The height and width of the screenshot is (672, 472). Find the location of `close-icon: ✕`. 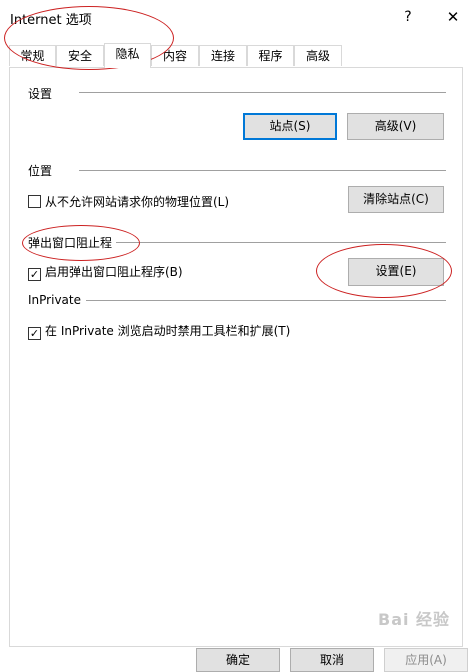

close-icon: ✕ is located at coordinates (453, 17).